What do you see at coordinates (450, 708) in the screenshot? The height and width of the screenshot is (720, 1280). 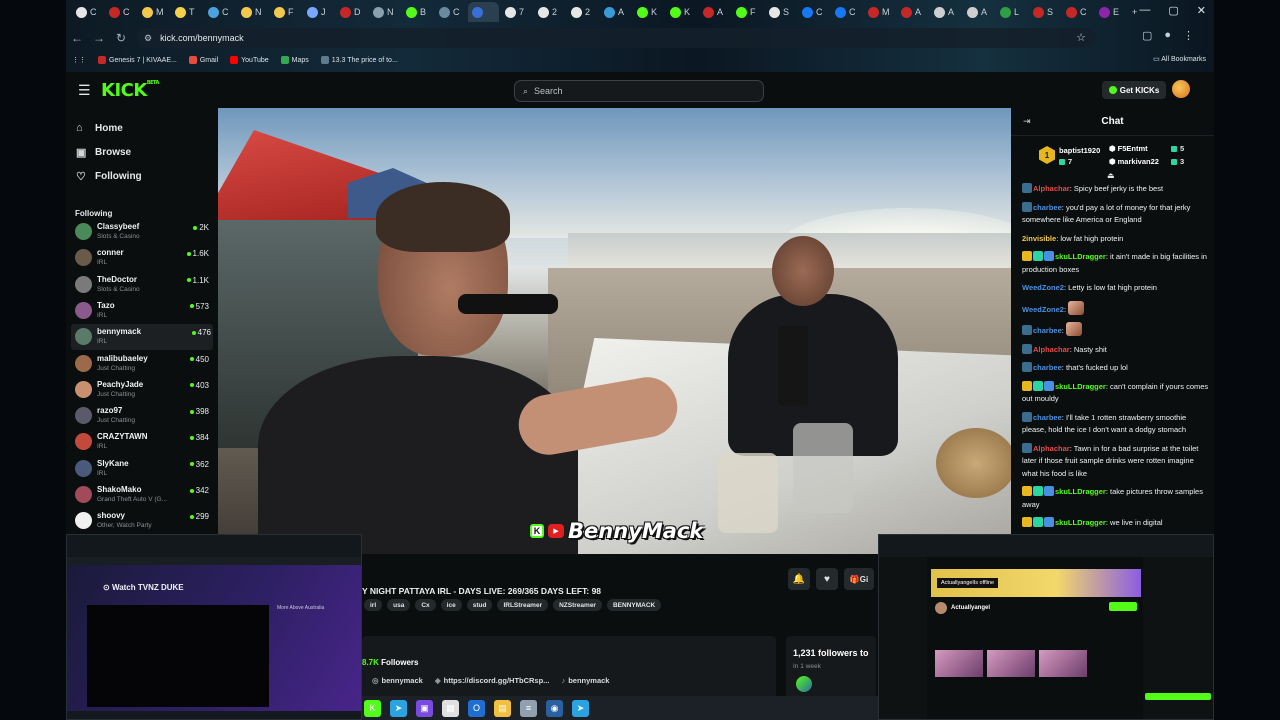 I see `calendar-icon: ▦` at bounding box center [450, 708].